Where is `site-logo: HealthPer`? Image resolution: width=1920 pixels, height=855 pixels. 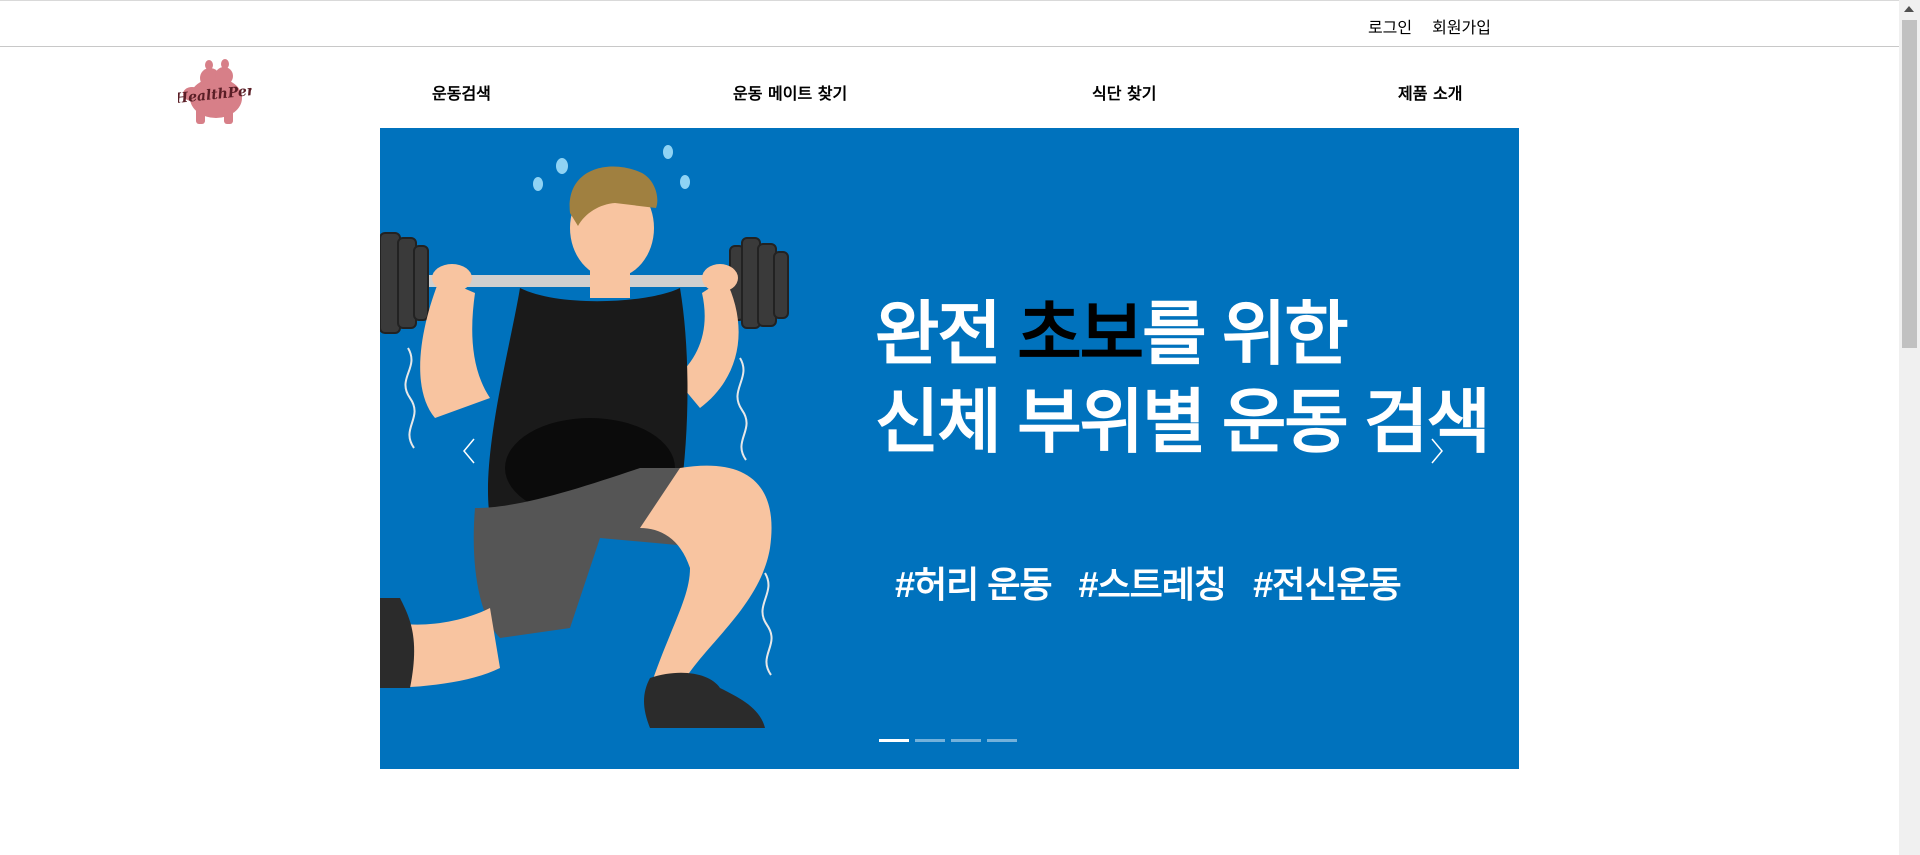
site-logo: HealthPer is located at coordinates (215, 93).